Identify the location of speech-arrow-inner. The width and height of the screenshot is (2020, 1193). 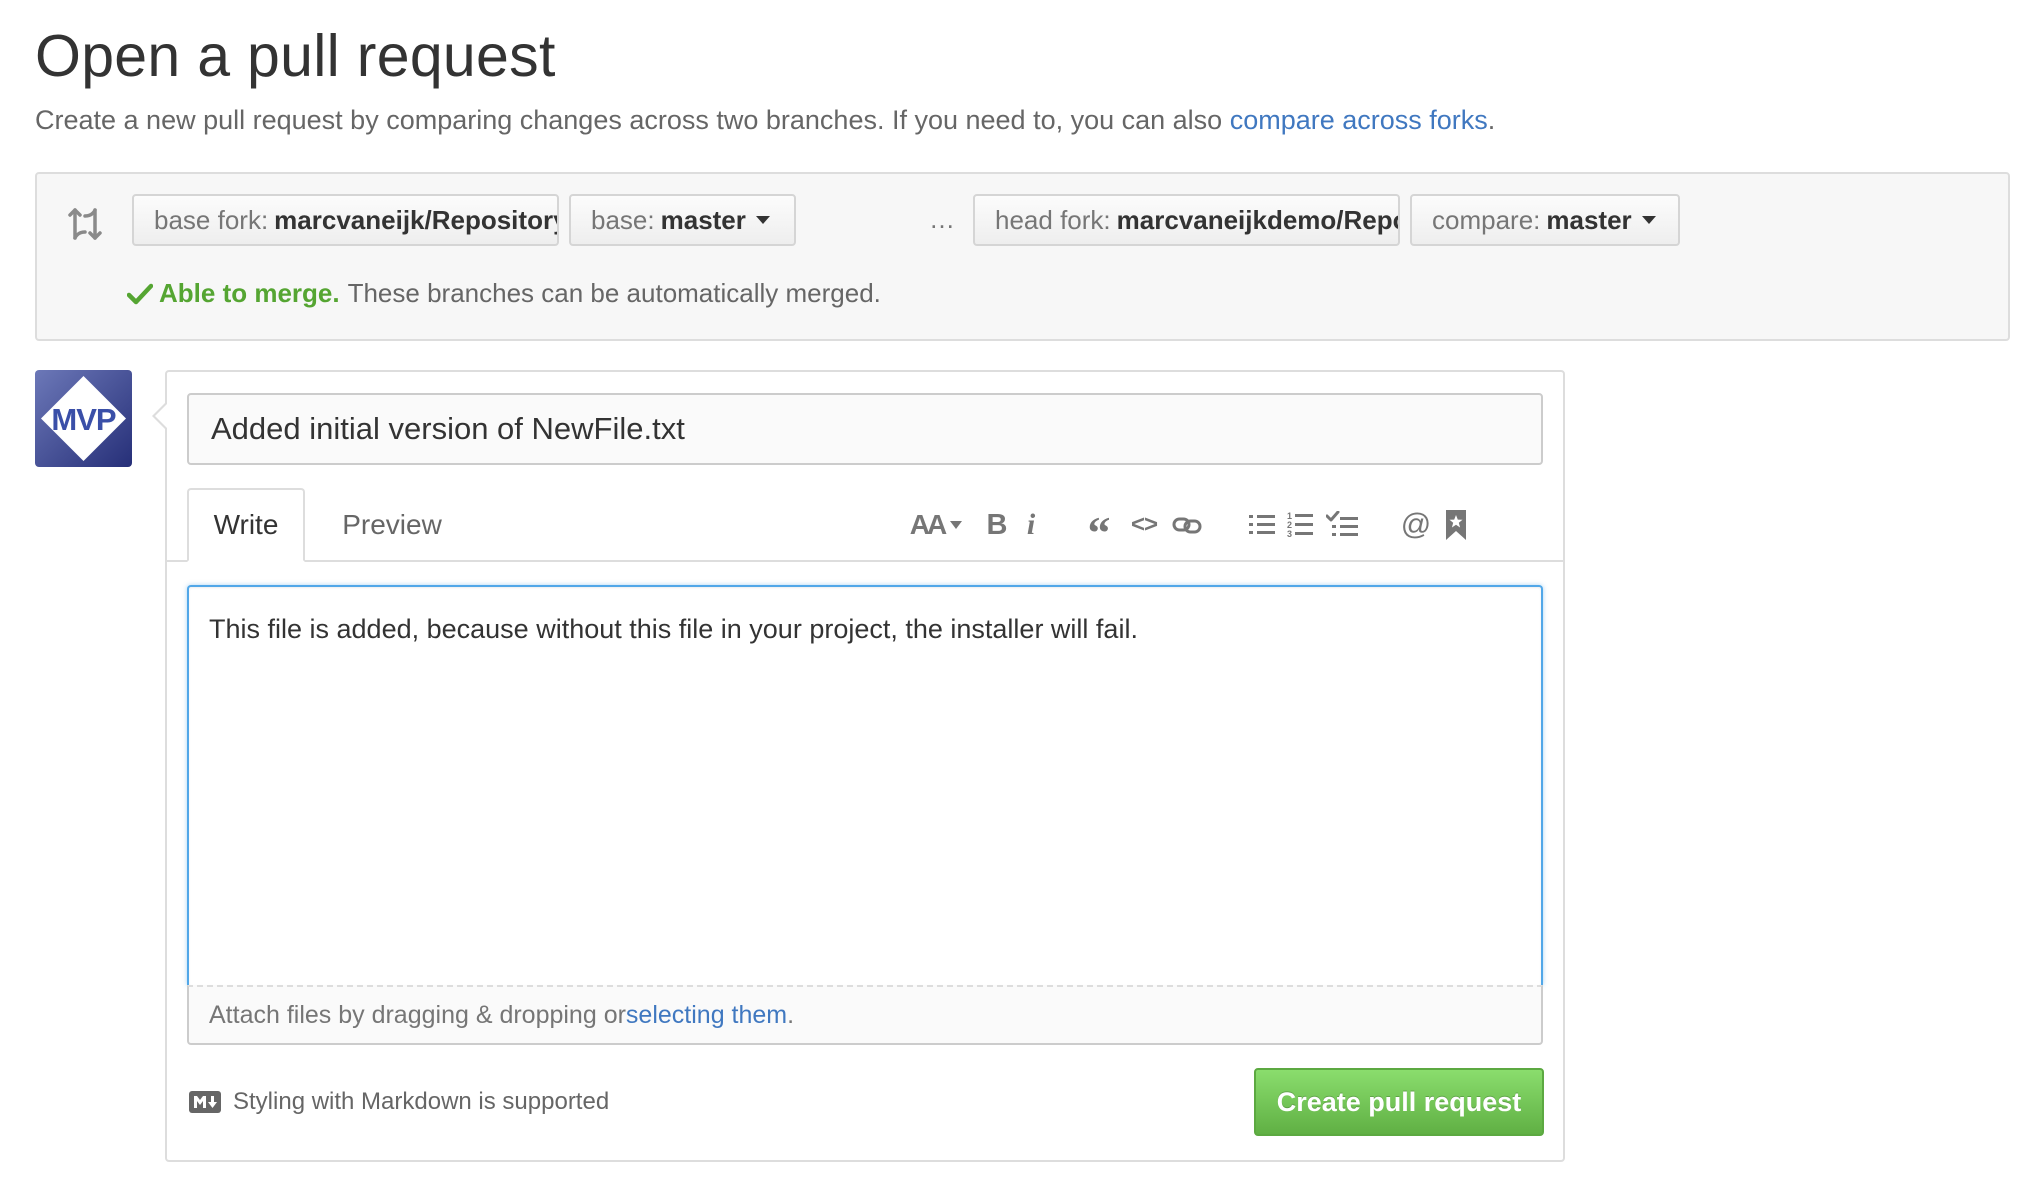
(161, 416).